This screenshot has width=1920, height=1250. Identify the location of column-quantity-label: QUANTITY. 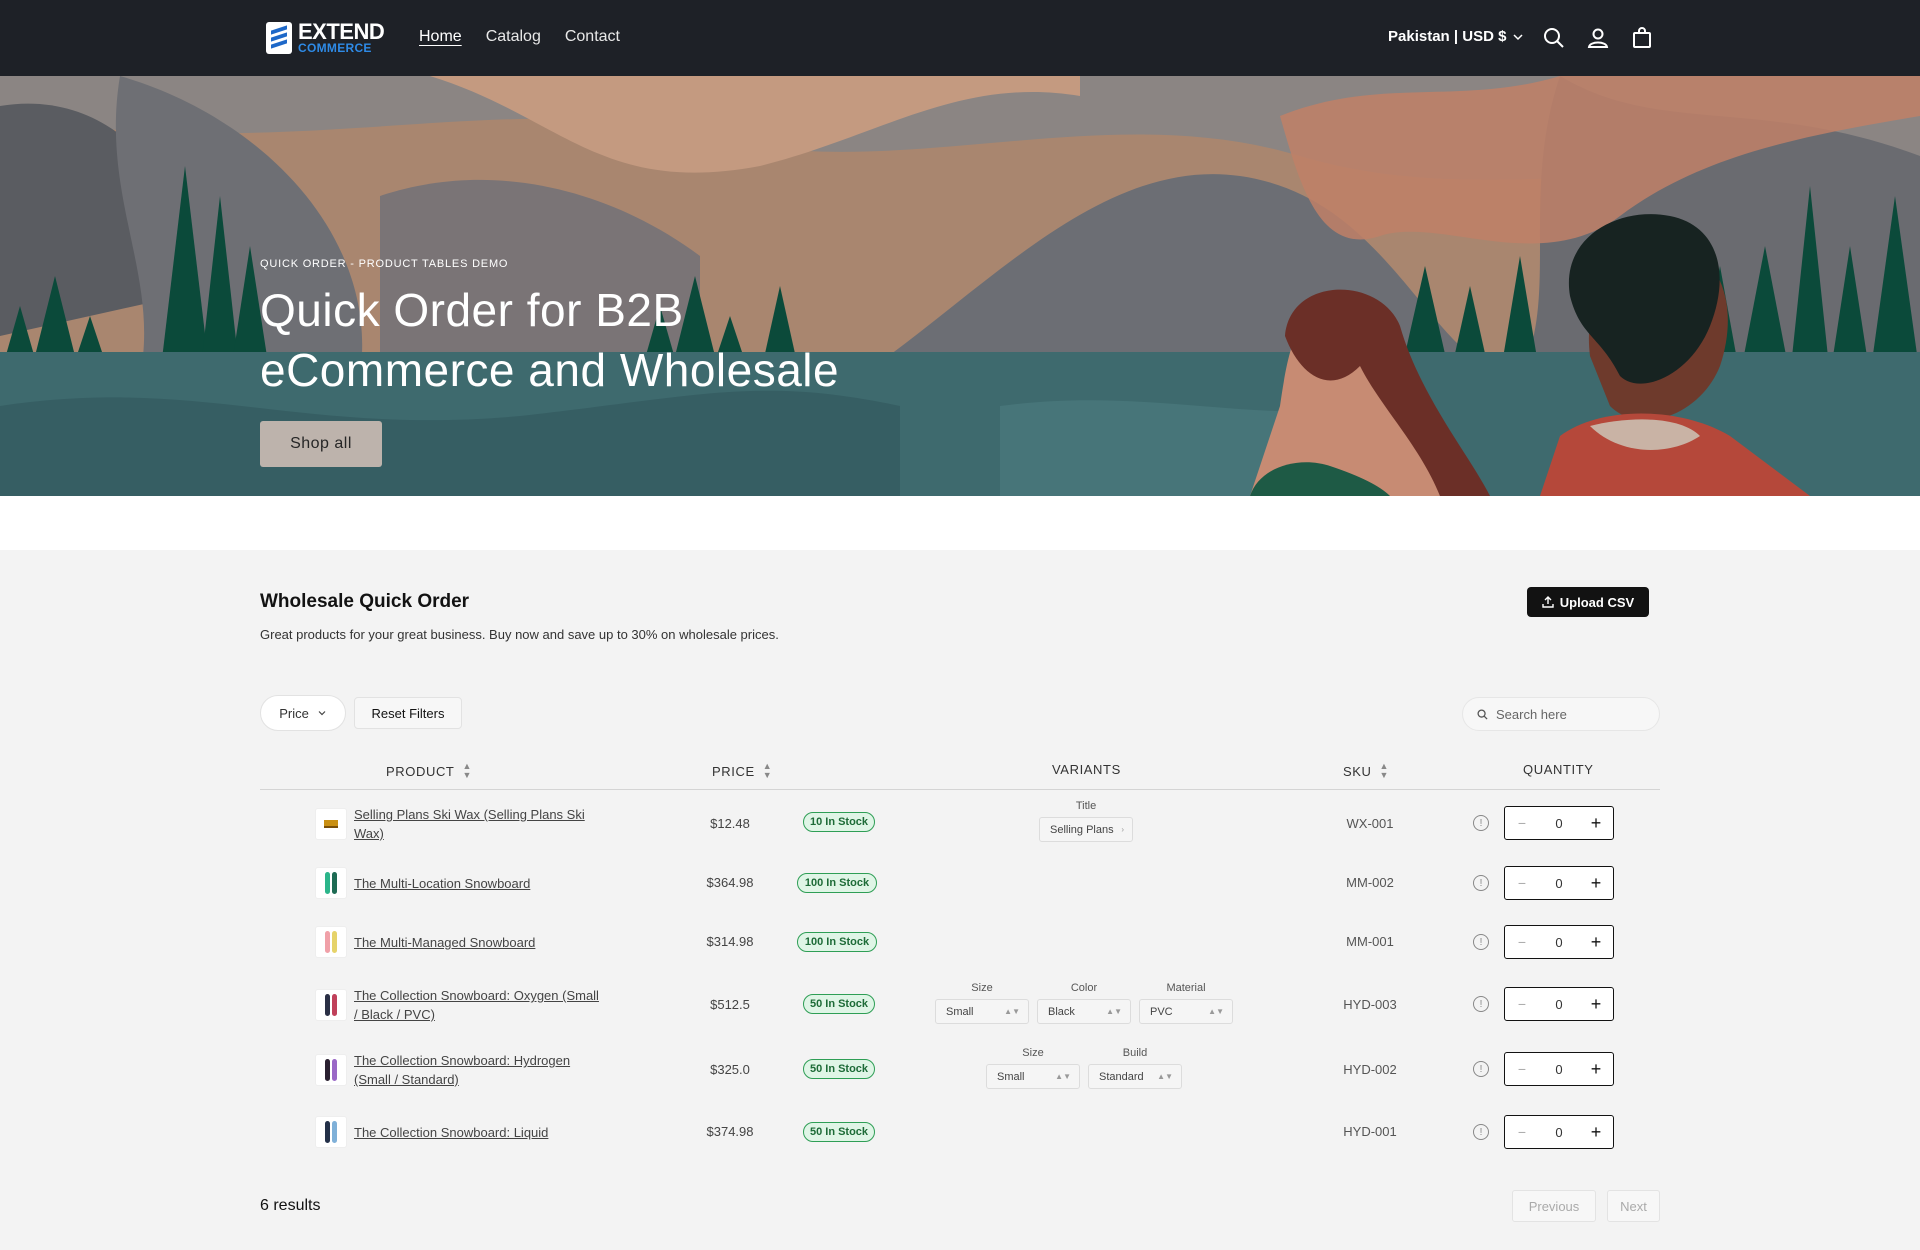
(1558, 769).